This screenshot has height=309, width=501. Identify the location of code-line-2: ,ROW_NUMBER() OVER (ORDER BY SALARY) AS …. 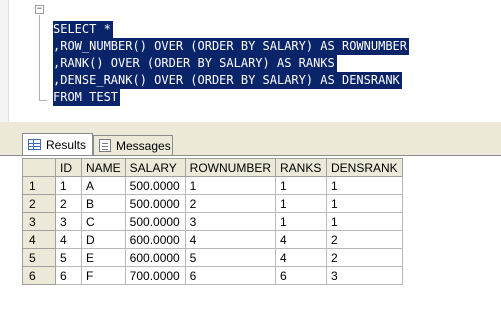
(231, 46).